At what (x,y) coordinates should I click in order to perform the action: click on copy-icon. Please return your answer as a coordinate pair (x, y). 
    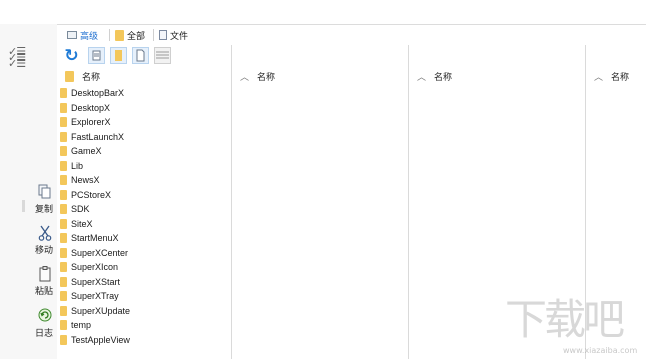
    Looking at the image, I should click on (44, 191).